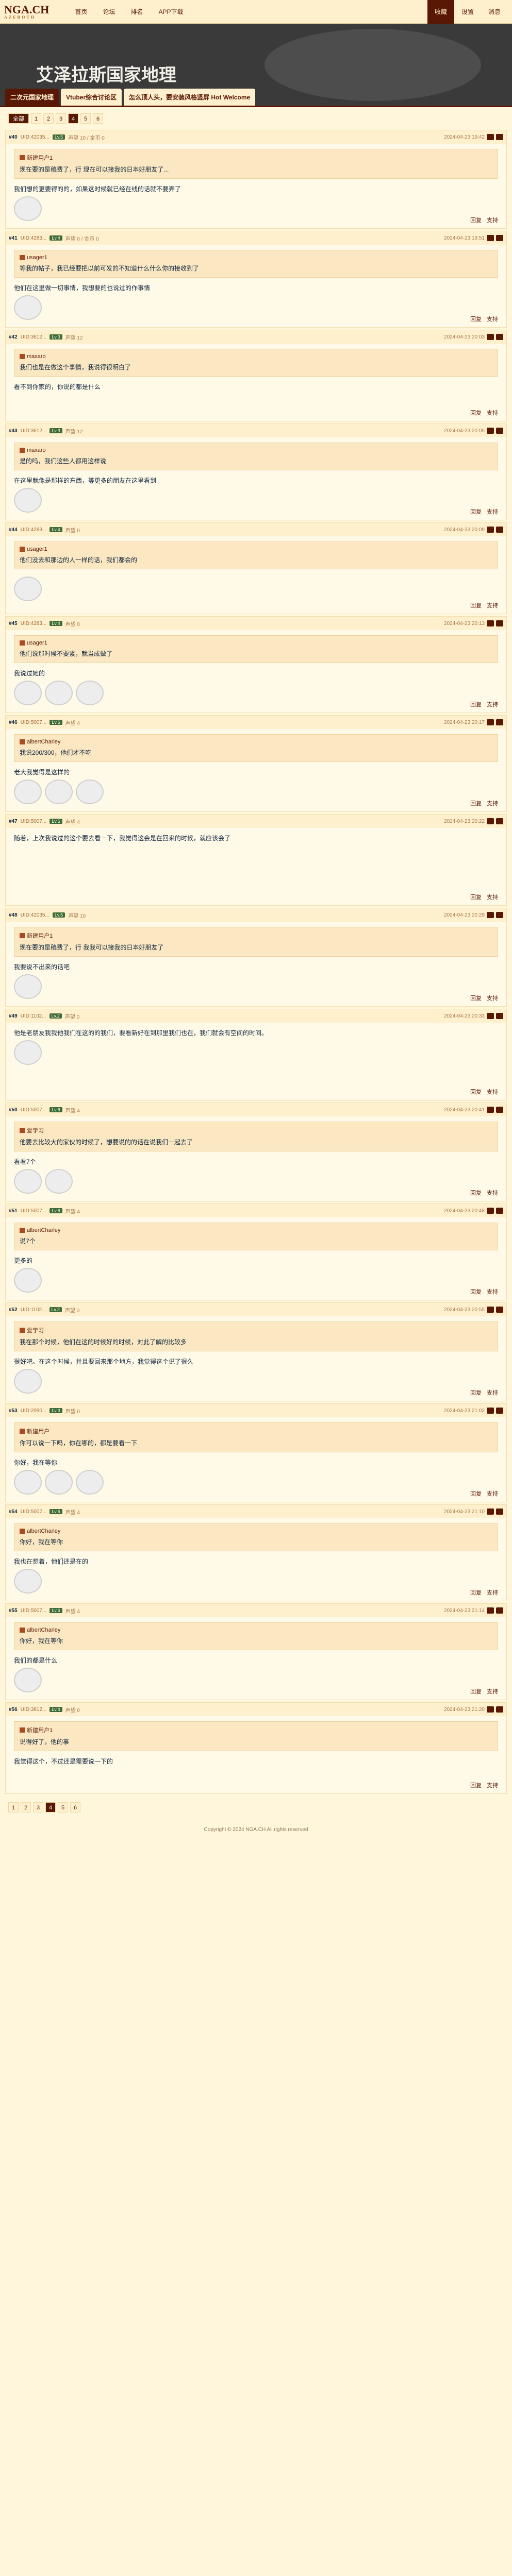 This screenshot has height=2576, width=512. I want to click on post-number: #55, so click(13, 1611).